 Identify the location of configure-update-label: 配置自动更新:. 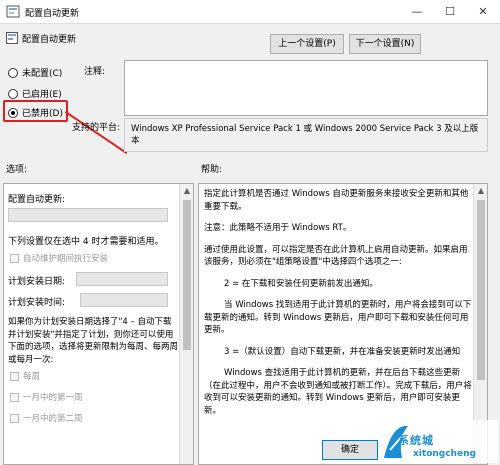
(37, 200).